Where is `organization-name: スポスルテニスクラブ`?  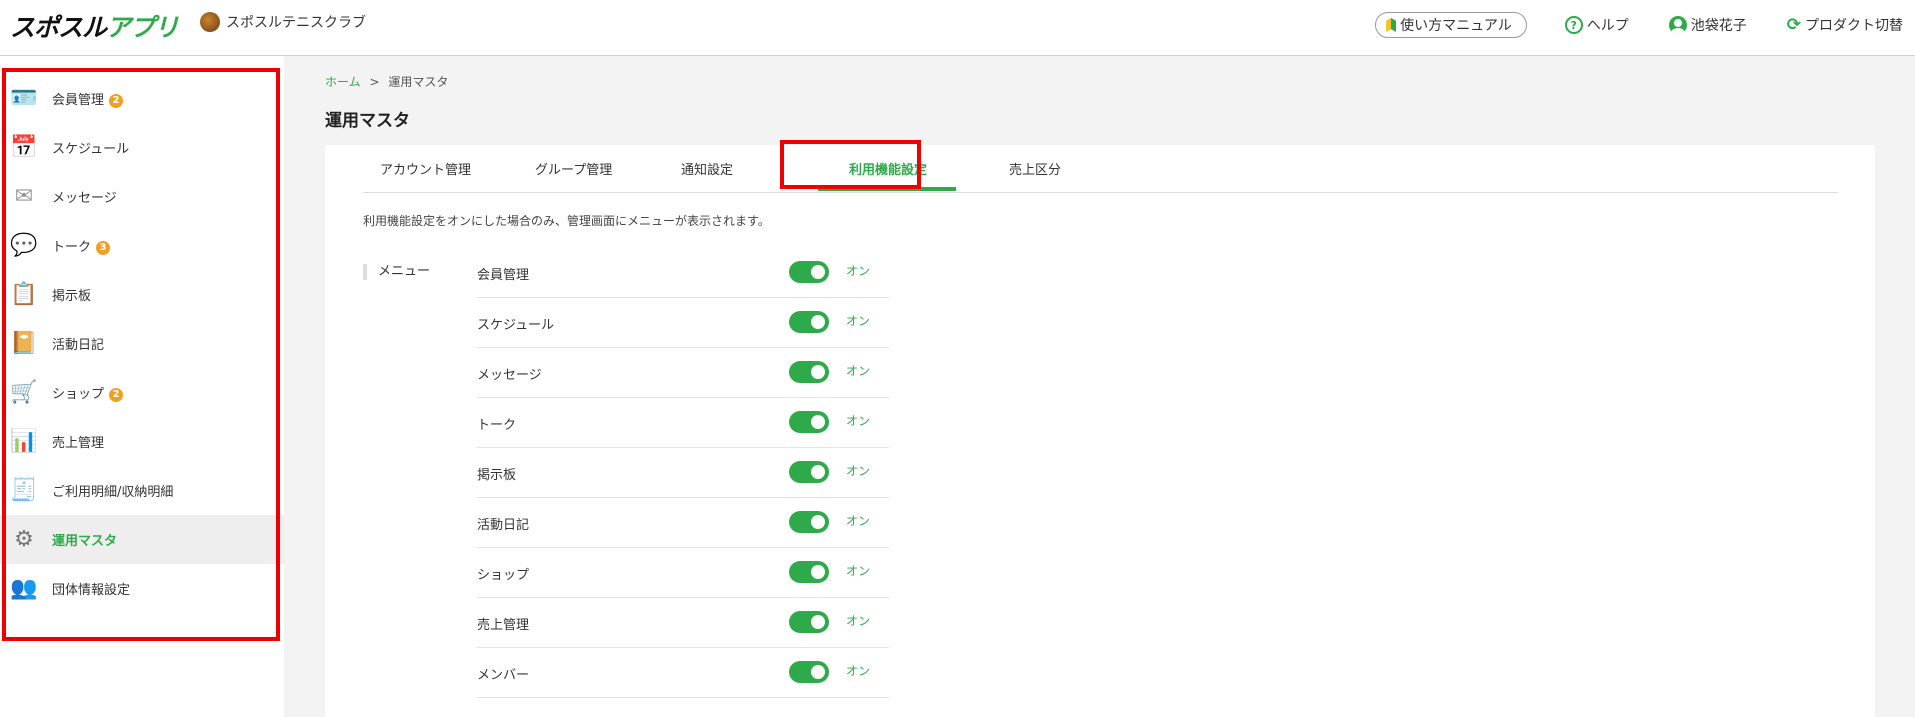 organization-name: スポスルテニスクラブ is located at coordinates (283, 22).